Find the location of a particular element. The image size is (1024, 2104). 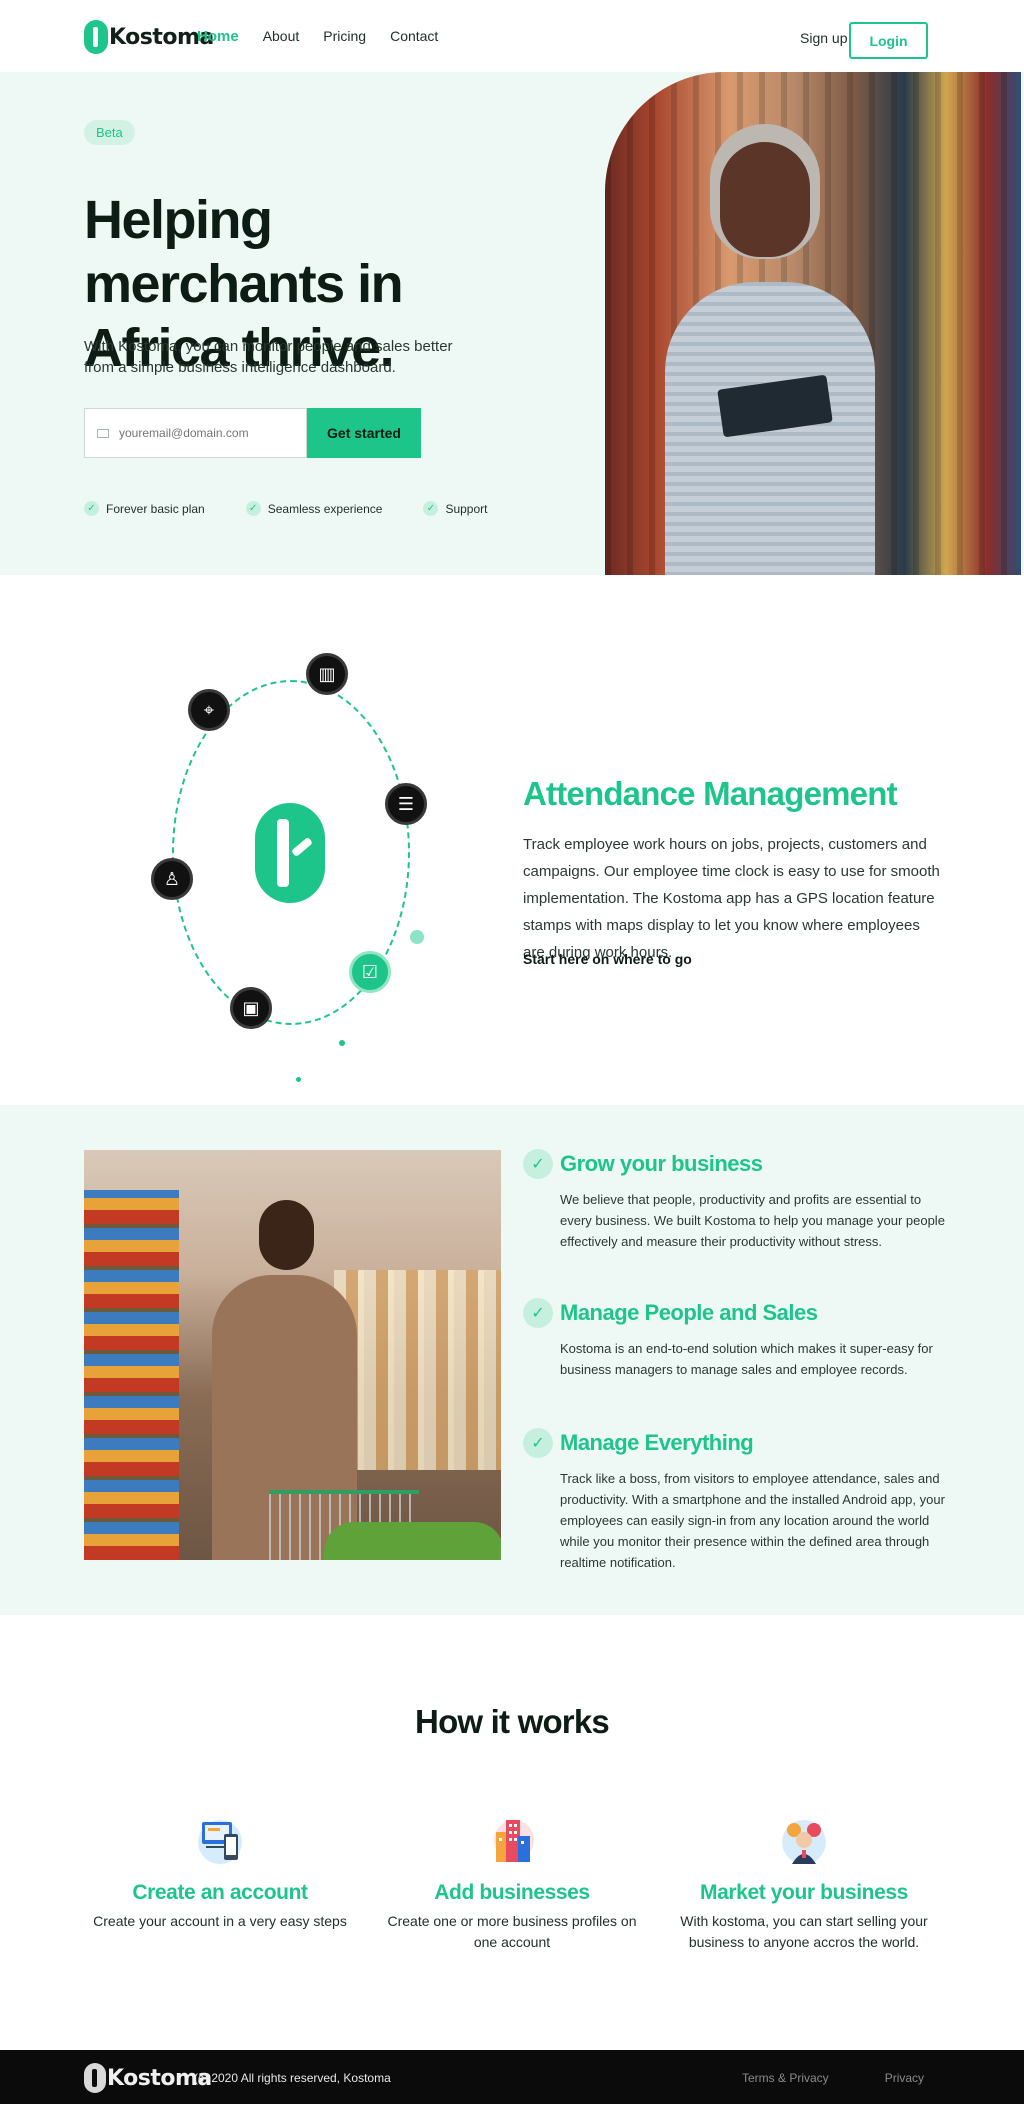

get-started-button: Get started is located at coordinates (364, 433).